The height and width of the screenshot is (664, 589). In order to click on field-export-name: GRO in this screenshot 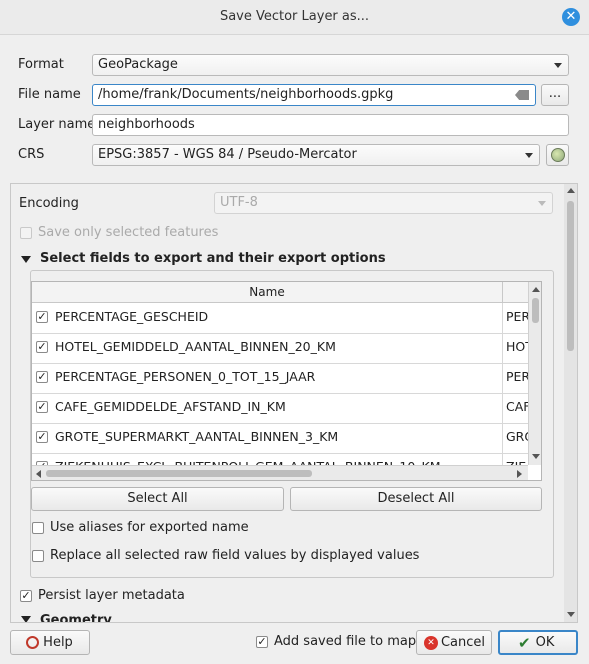, I will do `click(517, 436)`.